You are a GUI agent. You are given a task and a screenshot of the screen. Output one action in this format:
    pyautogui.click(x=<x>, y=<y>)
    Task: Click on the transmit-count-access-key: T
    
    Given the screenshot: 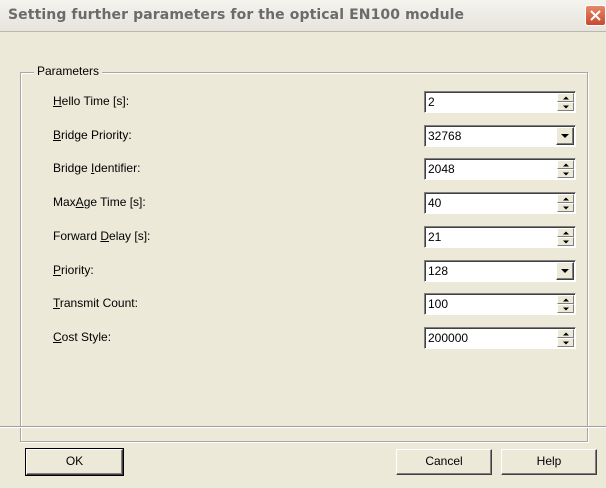 What is the action you would take?
    pyautogui.click(x=56, y=303)
    